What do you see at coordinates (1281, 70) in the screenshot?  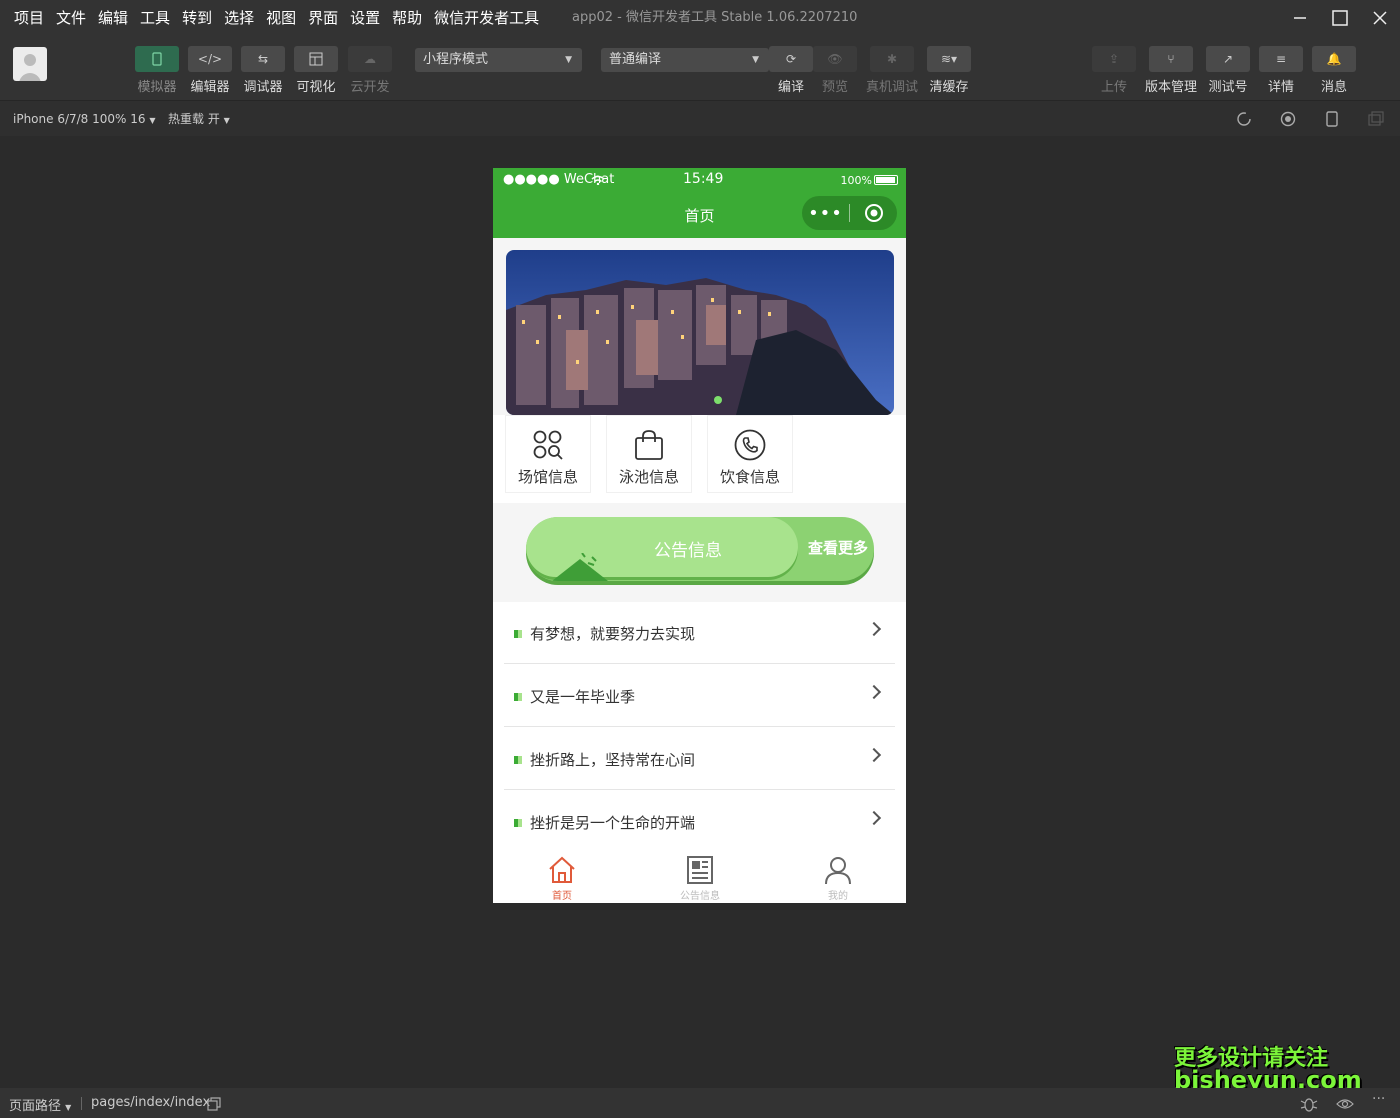 I see `details-tool: ≡ 详情` at bounding box center [1281, 70].